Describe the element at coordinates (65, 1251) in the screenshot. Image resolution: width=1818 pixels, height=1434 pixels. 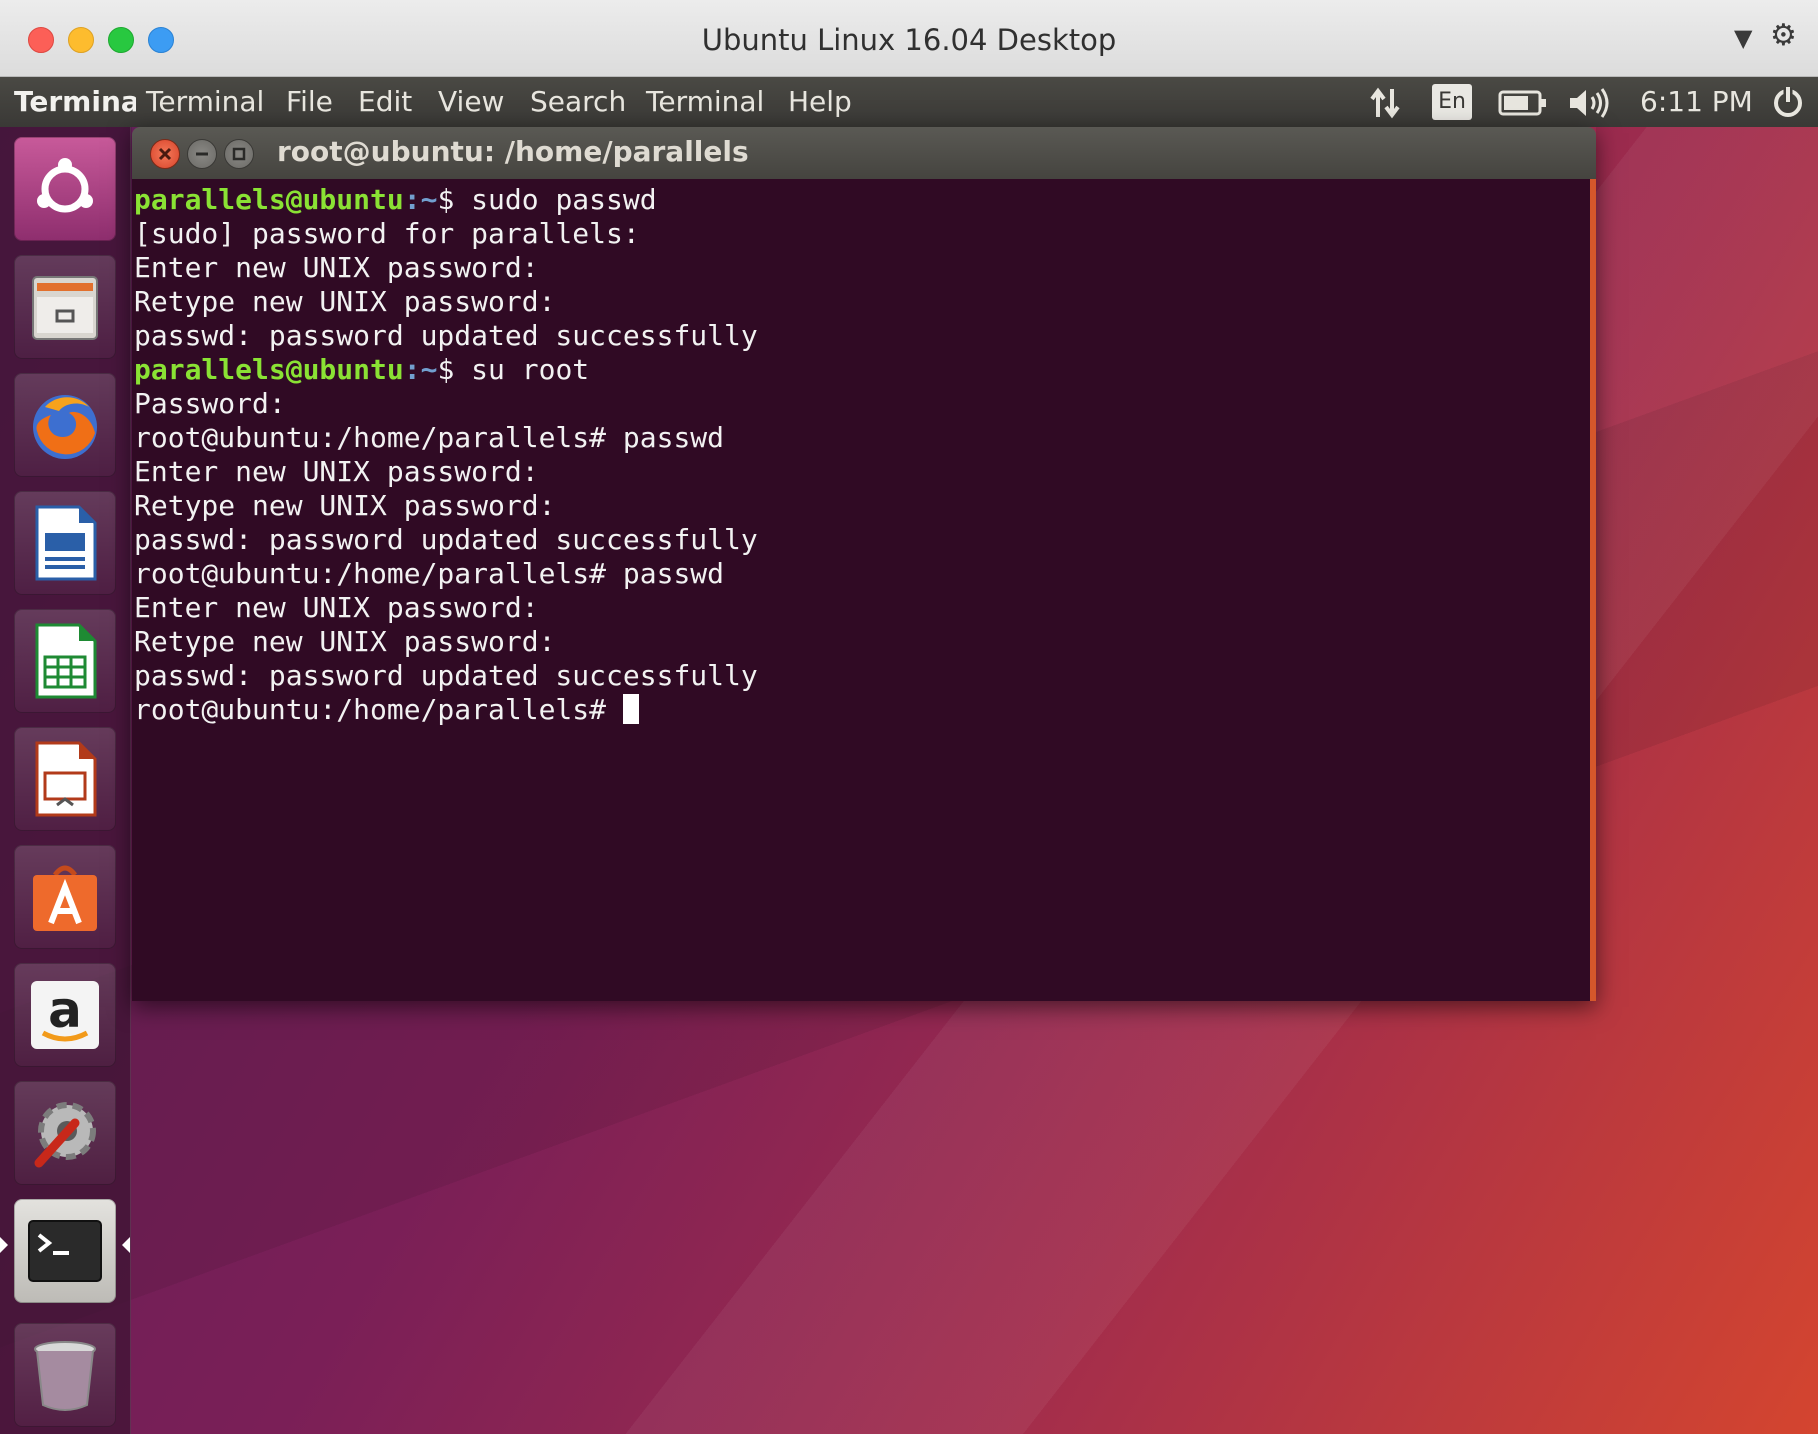
I see `terminal-icon` at that location.